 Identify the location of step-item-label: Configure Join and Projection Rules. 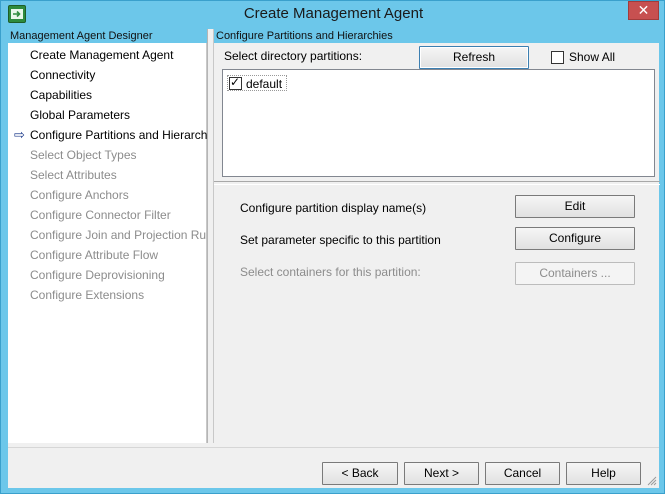
(126, 235).